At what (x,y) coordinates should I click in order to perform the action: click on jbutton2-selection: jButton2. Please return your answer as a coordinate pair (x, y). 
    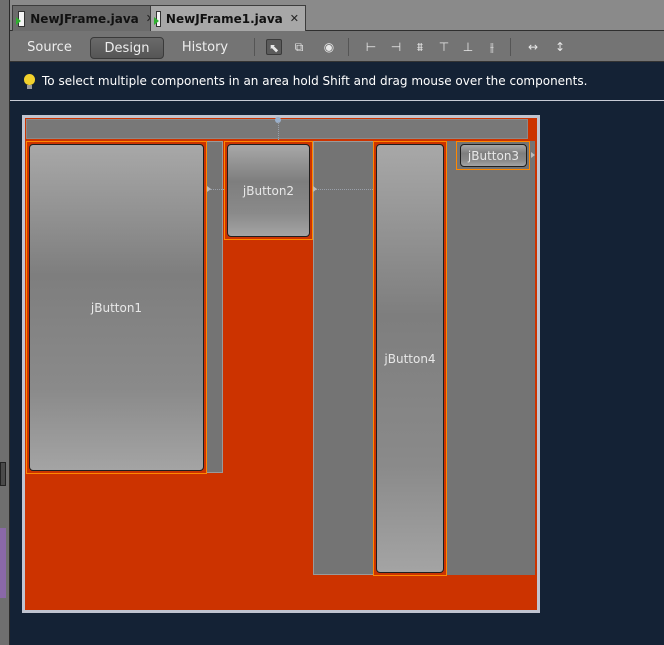
    Looking at the image, I should click on (268, 190).